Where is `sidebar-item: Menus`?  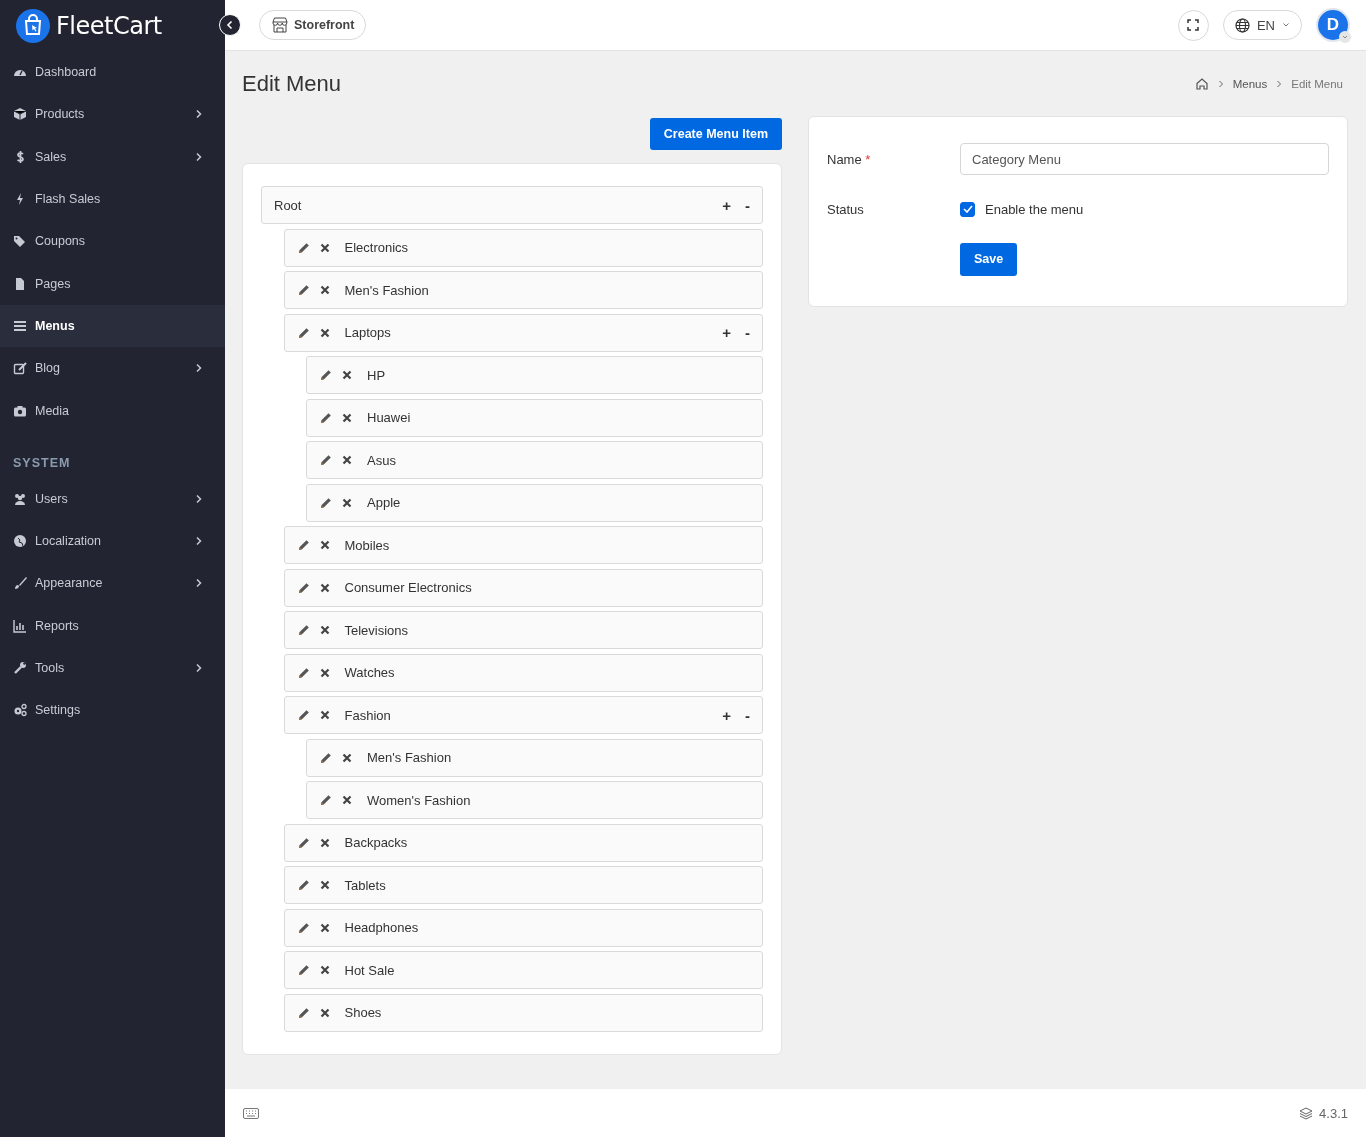
sidebar-item: Menus is located at coordinates (112, 326).